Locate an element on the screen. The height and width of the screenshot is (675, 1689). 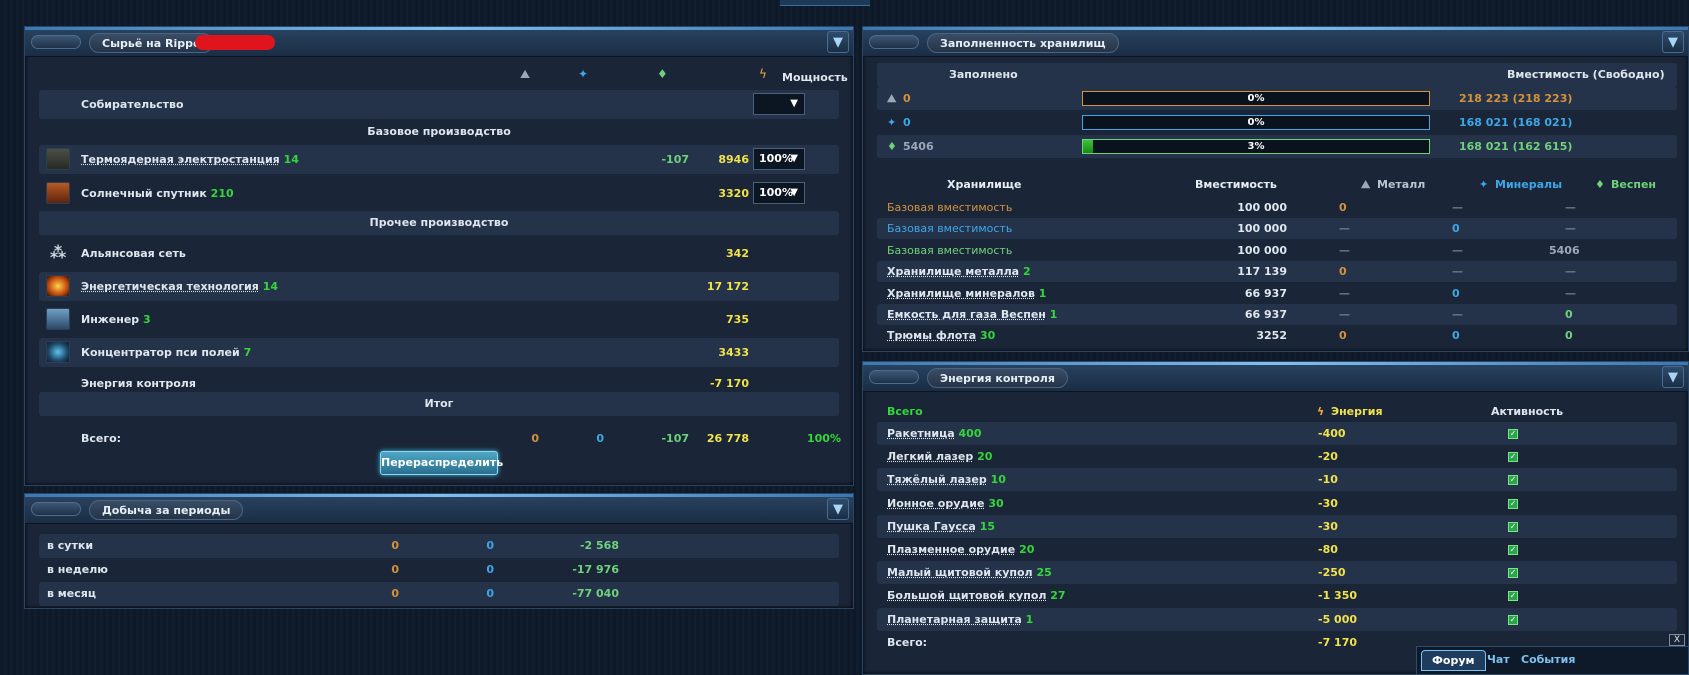
defense-name: Легкий лазер 20 is located at coordinates (939, 456).